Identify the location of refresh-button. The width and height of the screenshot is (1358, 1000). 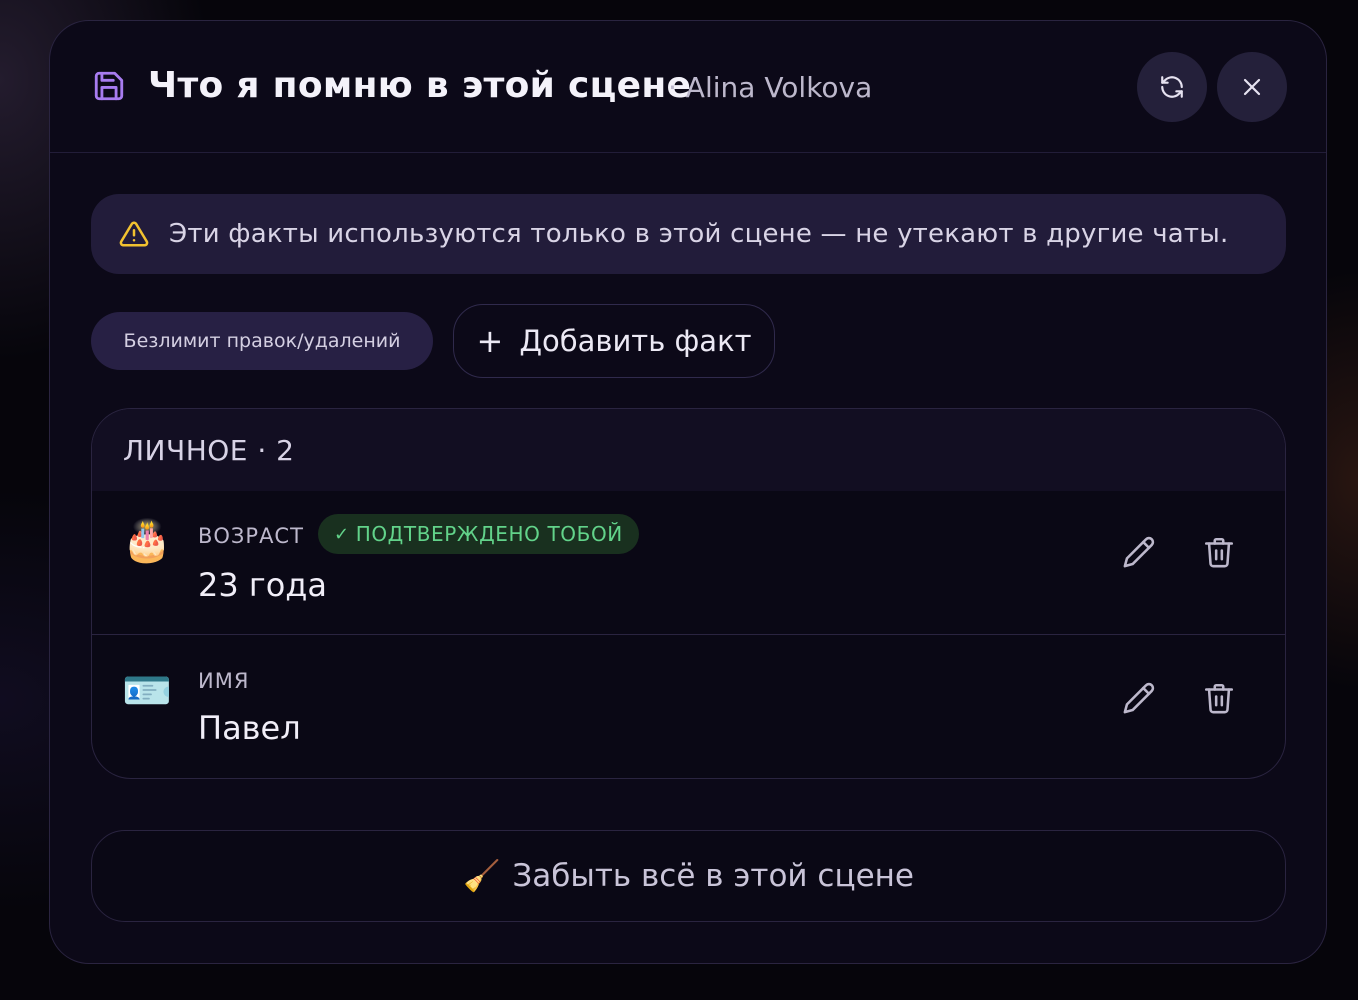
(1172, 87).